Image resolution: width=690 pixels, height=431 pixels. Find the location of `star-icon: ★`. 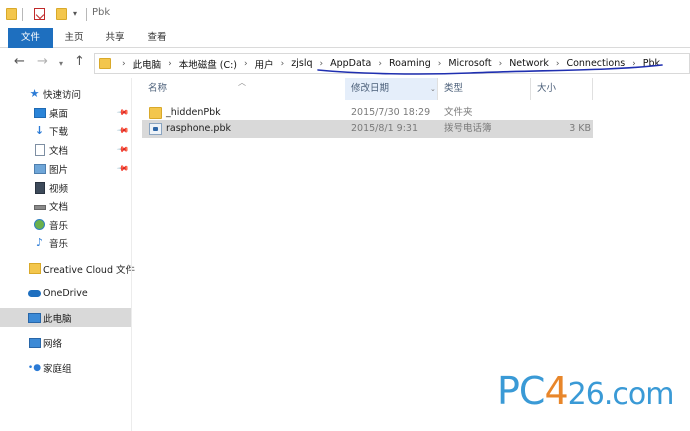

star-icon: ★ is located at coordinates (34, 93).